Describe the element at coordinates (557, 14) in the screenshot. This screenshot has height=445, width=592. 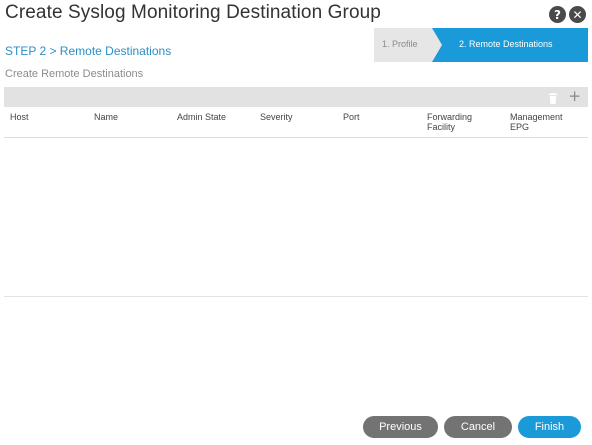
I see `help-icon: ?` at that location.